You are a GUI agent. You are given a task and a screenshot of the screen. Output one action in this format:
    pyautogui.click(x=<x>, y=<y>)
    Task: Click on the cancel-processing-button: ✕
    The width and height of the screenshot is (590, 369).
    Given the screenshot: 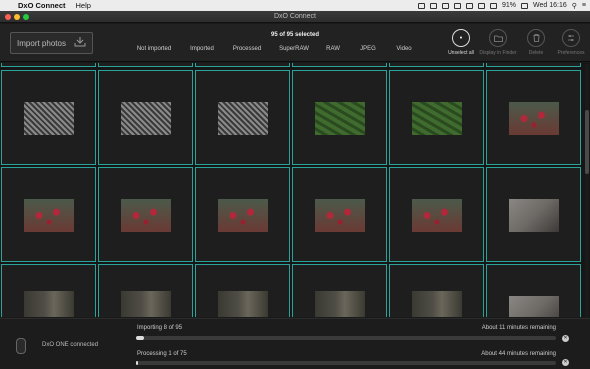 What is the action you would take?
    pyautogui.click(x=565, y=362)
    